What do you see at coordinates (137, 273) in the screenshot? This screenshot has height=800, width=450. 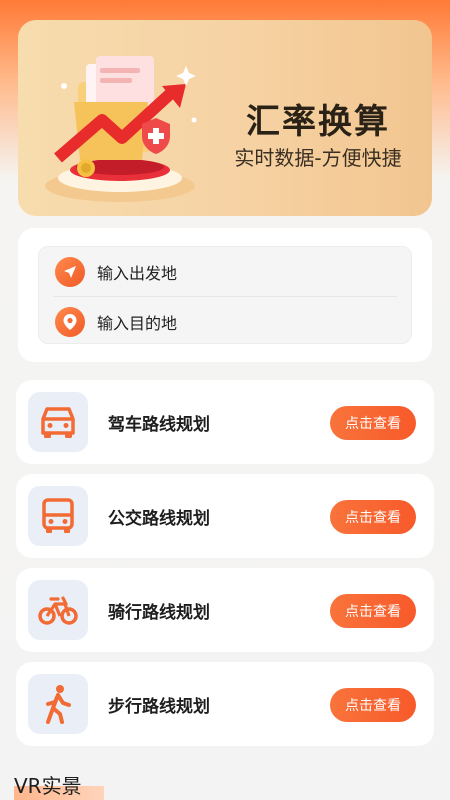 I see `origin-placeholder: 输入出发地` at bounding box center [137, 273].